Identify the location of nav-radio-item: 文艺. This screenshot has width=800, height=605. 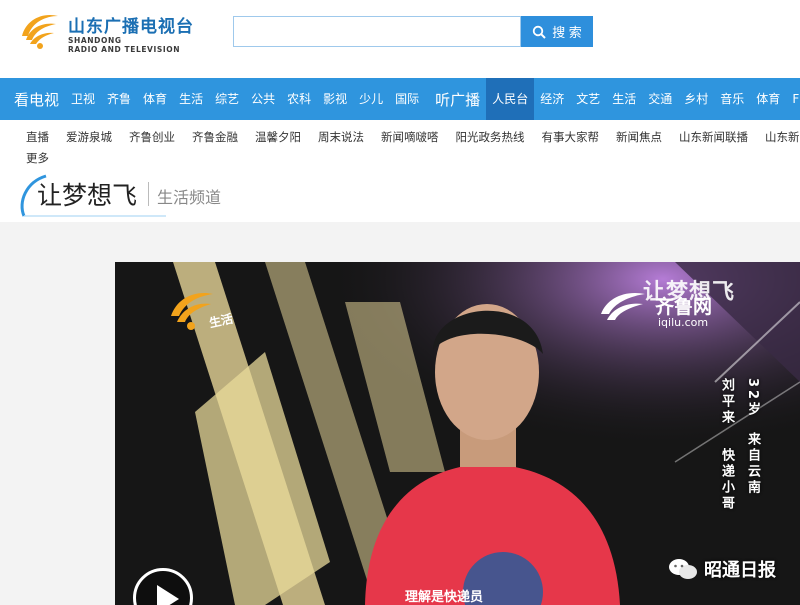
(588, 99).